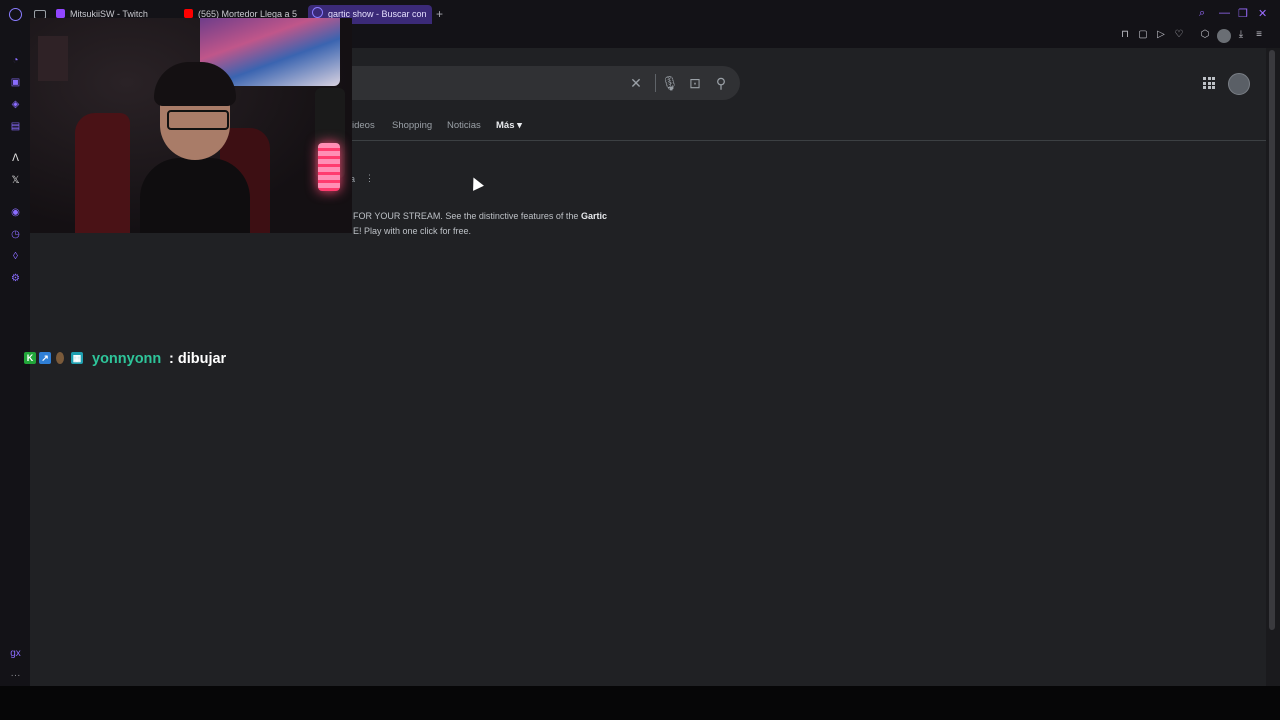 This screenshot has height=720, width=1280. Describe the element at coordinates (45, 358) in the screenshot. I see `boost-badge-icon: ↗` at that location.